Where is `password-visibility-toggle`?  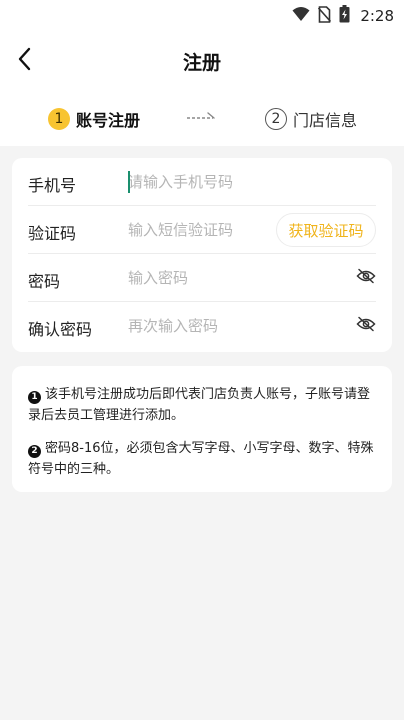
password-visibility-toggle is located at coordinates (366, 278).